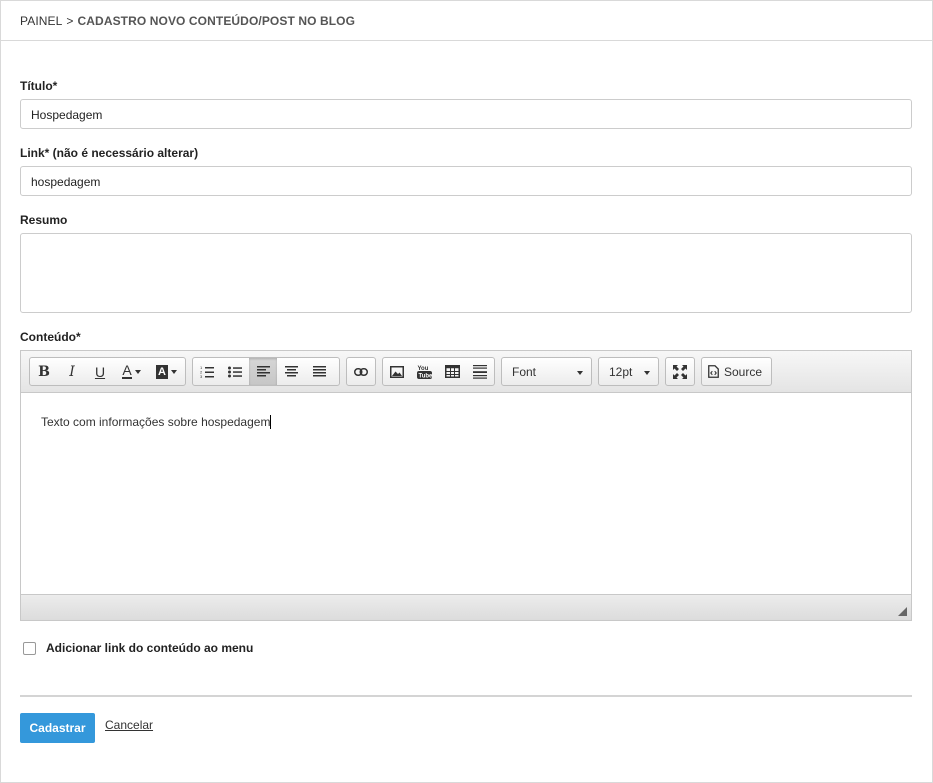 Image resolution: width=933 pixels, height=783 pixels. Describe the element at coordinates (41, 21) in the screenshot. I see `breadcrumb-root: PAINEL` at that location.